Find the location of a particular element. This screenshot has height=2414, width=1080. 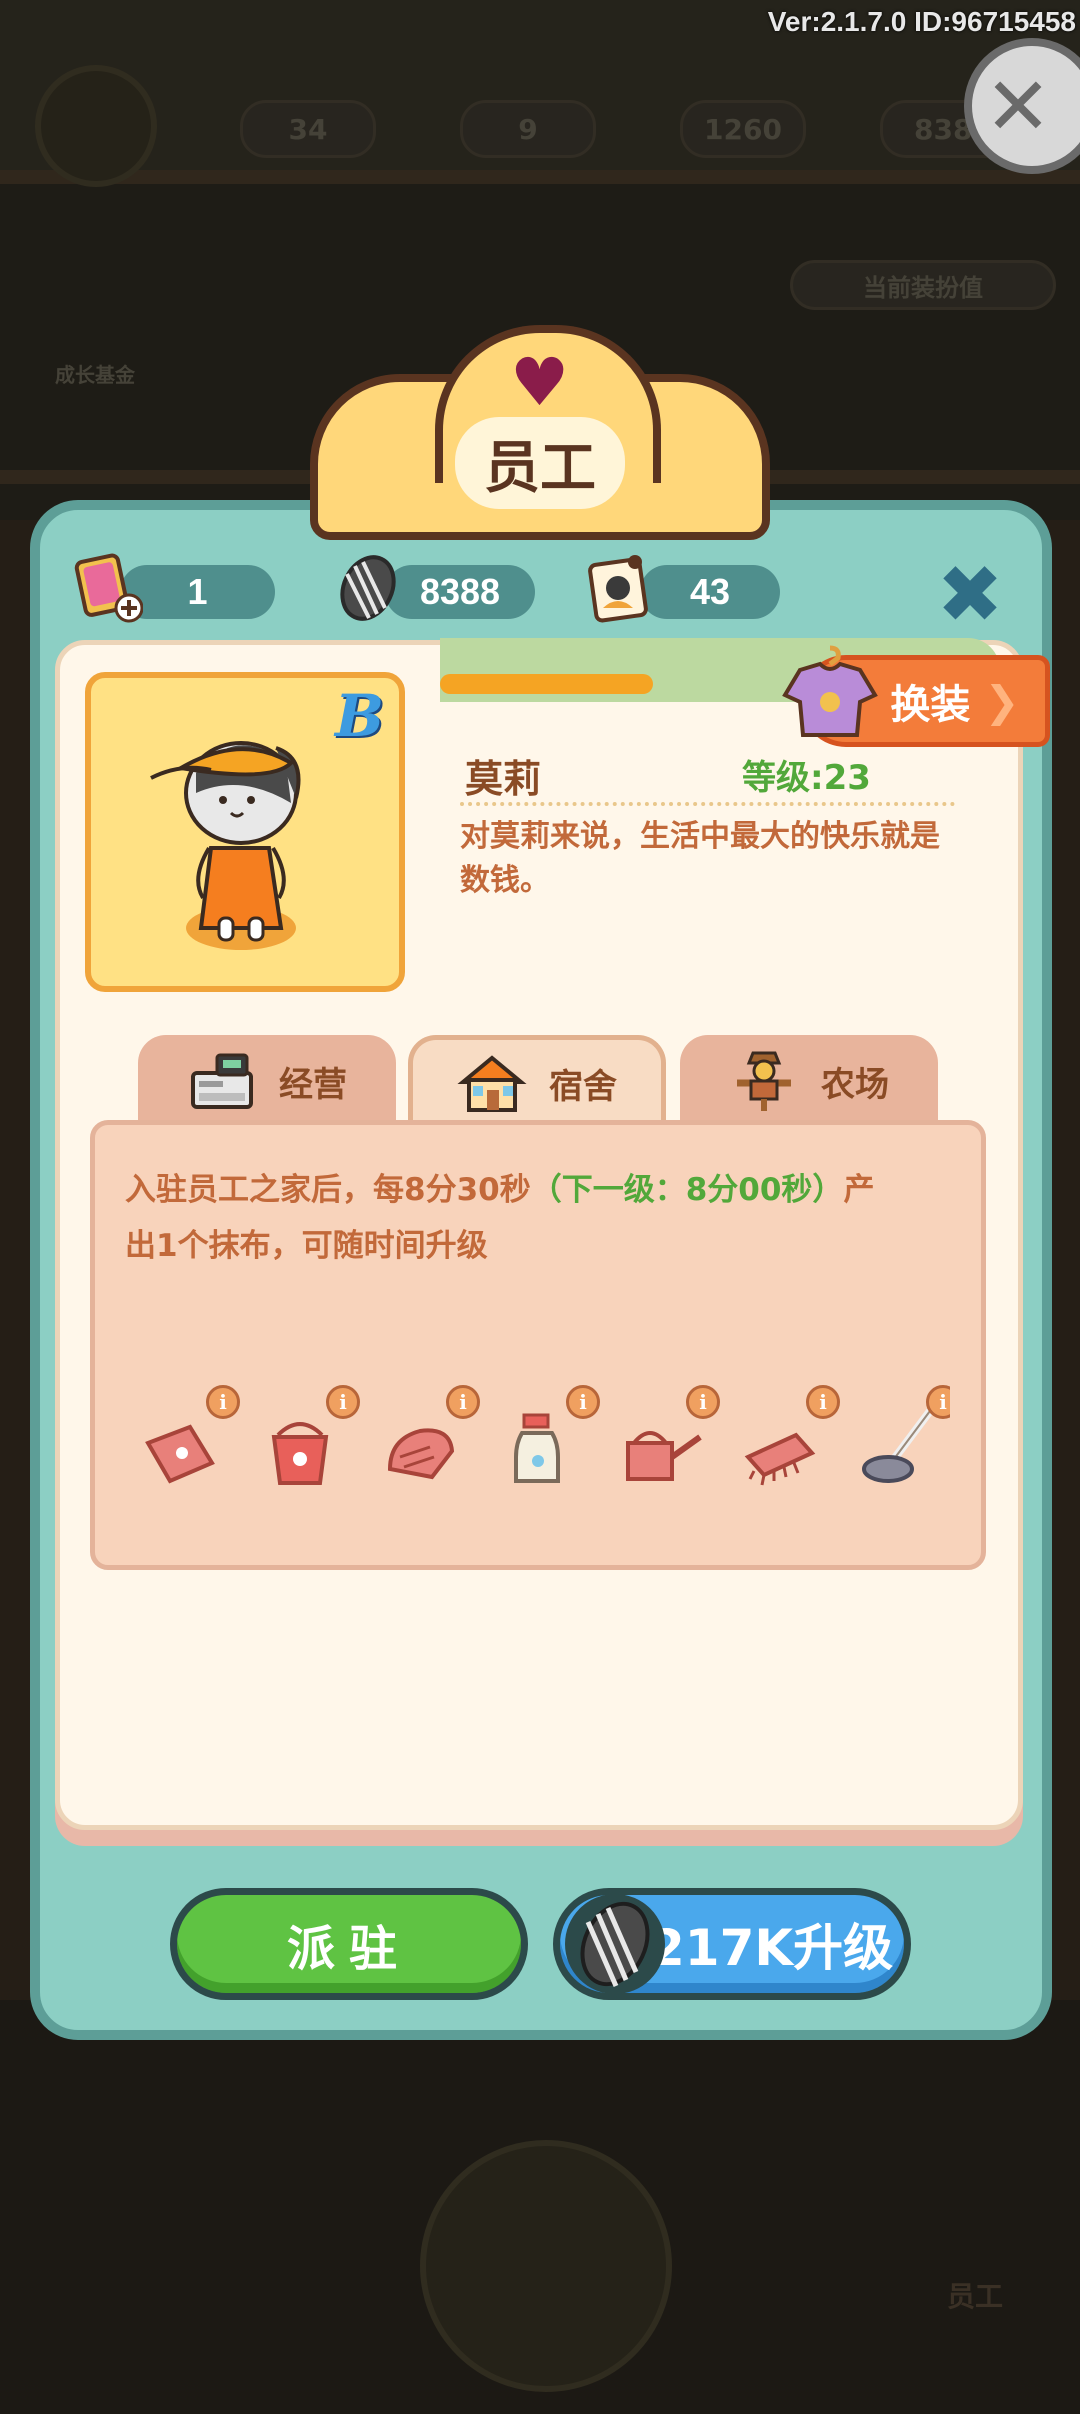

dispatch-button-label: 派驻 is located at coordinates (348, 1949).